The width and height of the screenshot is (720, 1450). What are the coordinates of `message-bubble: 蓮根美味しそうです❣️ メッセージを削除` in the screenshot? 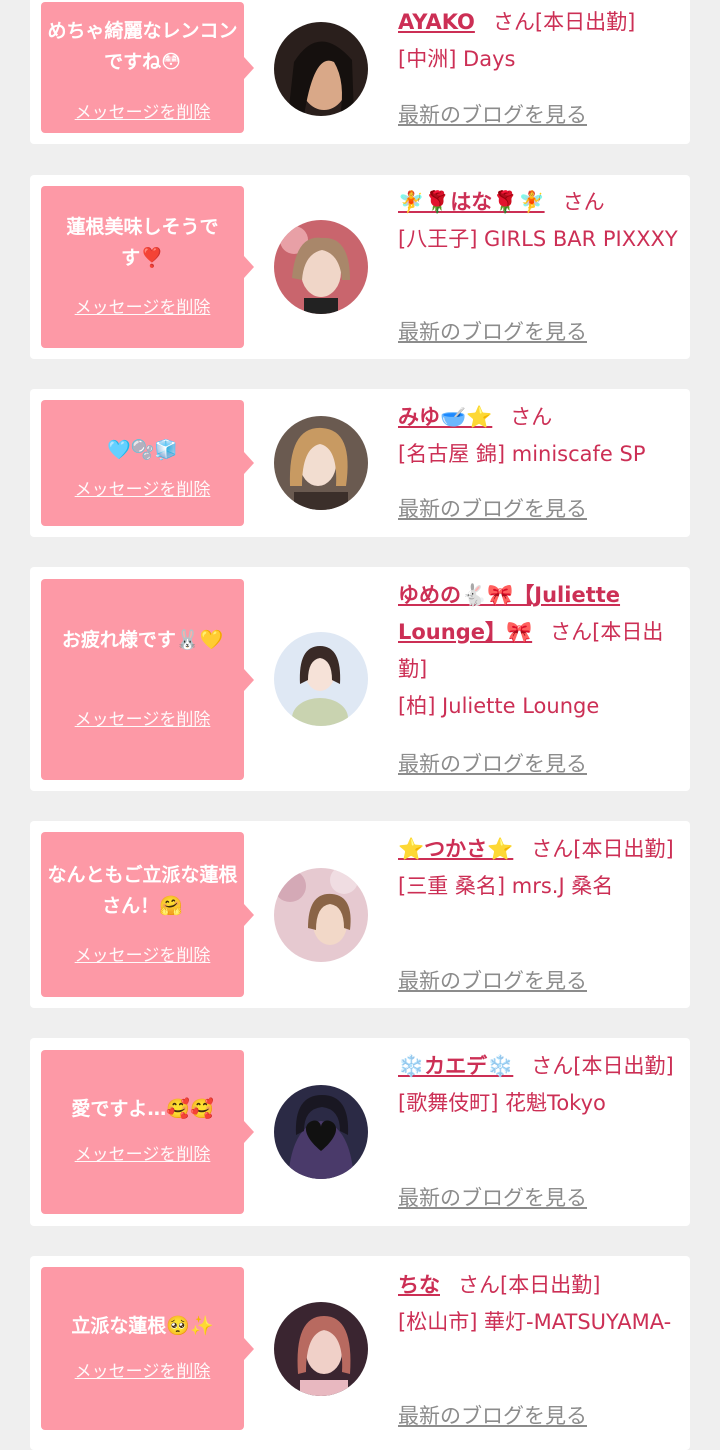 It's located at (147, 267).